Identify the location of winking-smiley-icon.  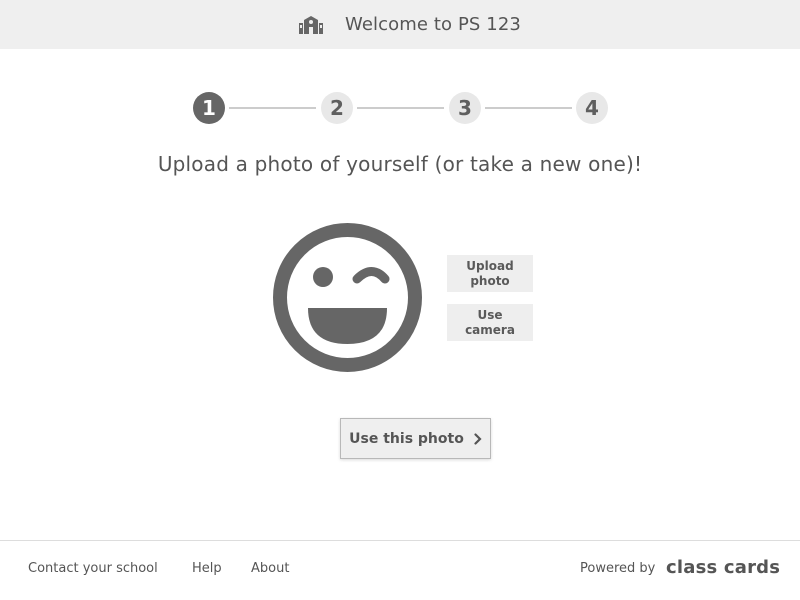
(347, 297).